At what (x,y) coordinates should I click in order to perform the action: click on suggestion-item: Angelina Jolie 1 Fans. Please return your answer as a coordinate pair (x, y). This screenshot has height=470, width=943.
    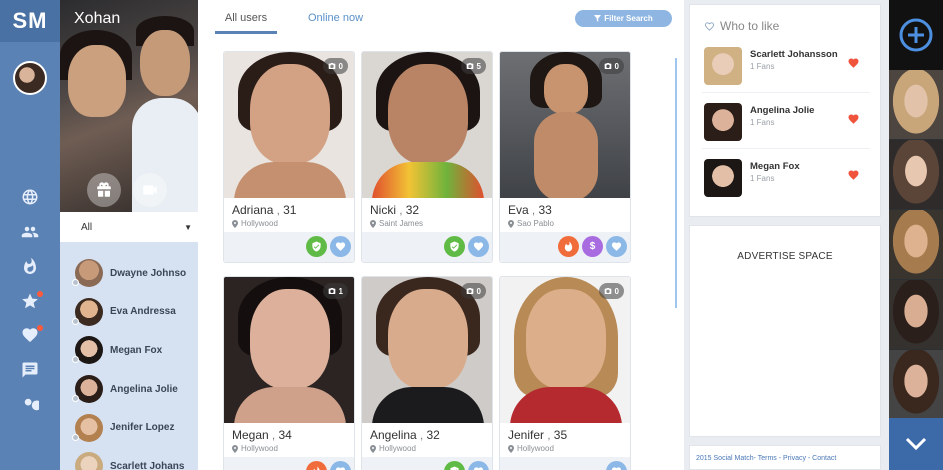
    Looking at the image, I should click on (786, 123).